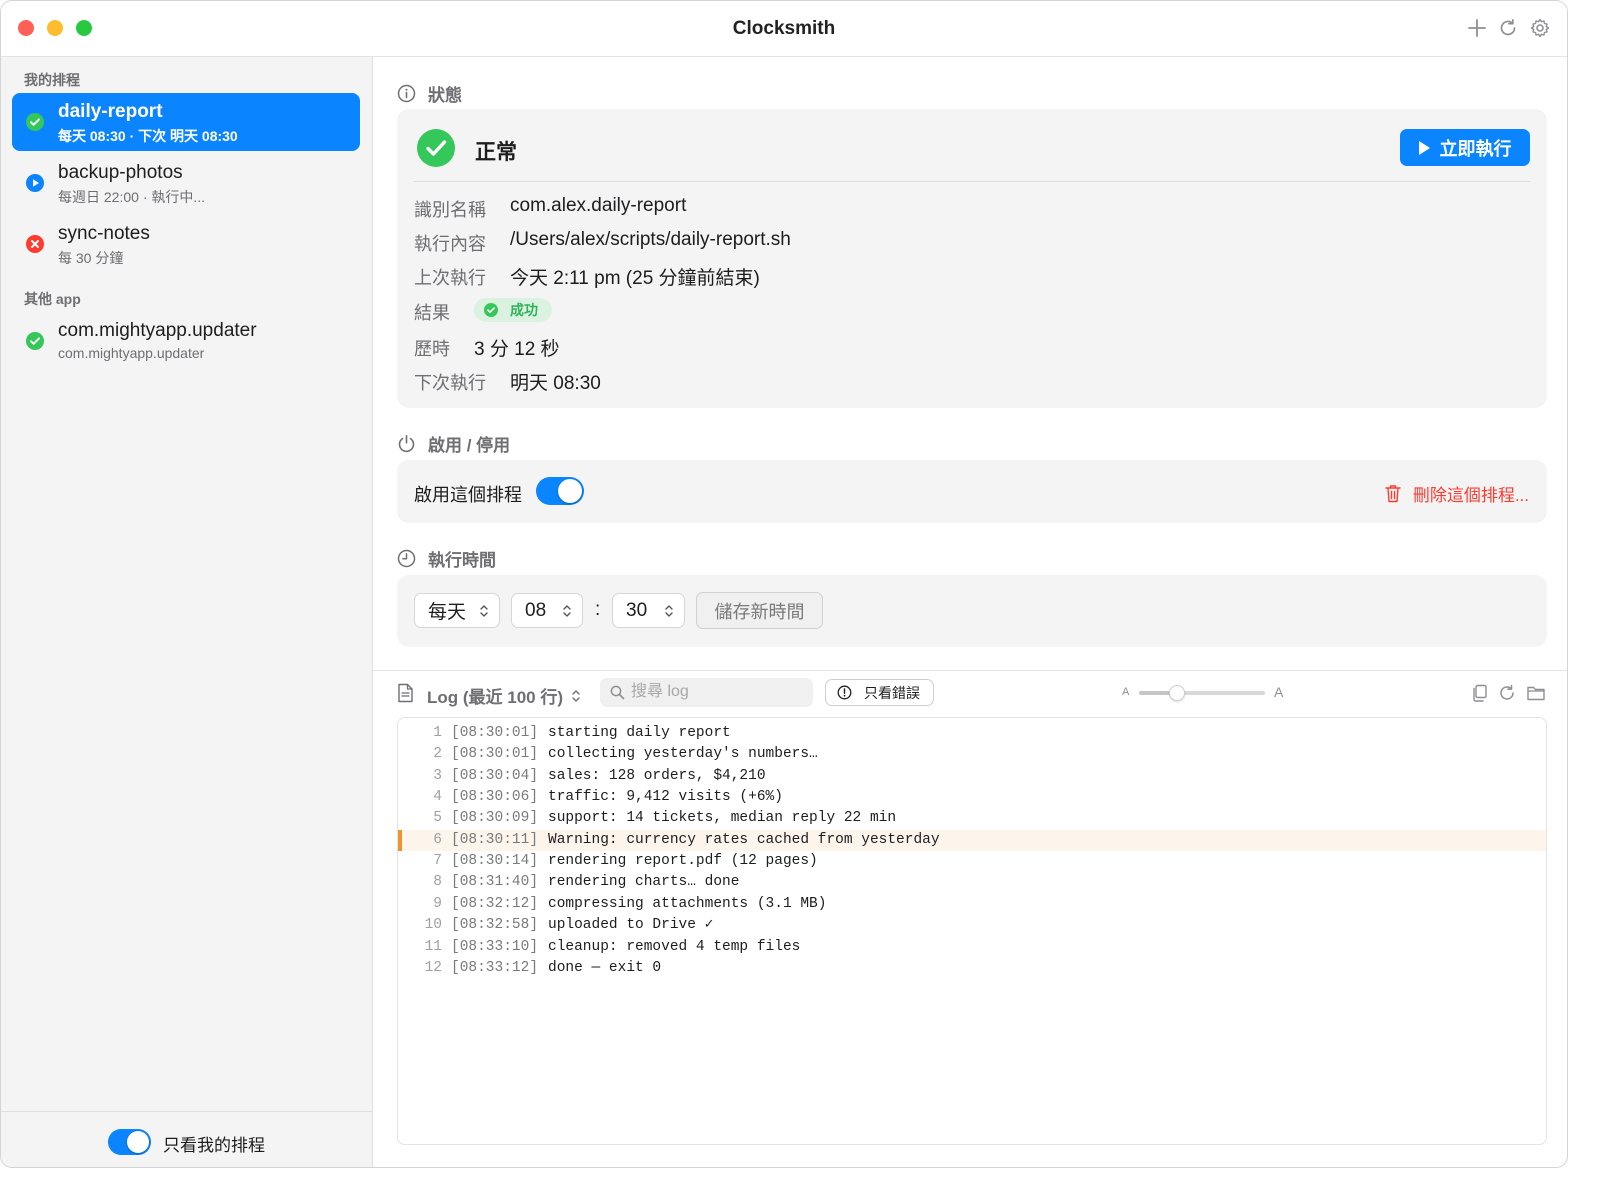 This screenshot has width=1600, height=1193. Describe the element at coordinates (495, 839) in the screenshot. I see `log-line-timestamp: [08:30:11]` at that location.